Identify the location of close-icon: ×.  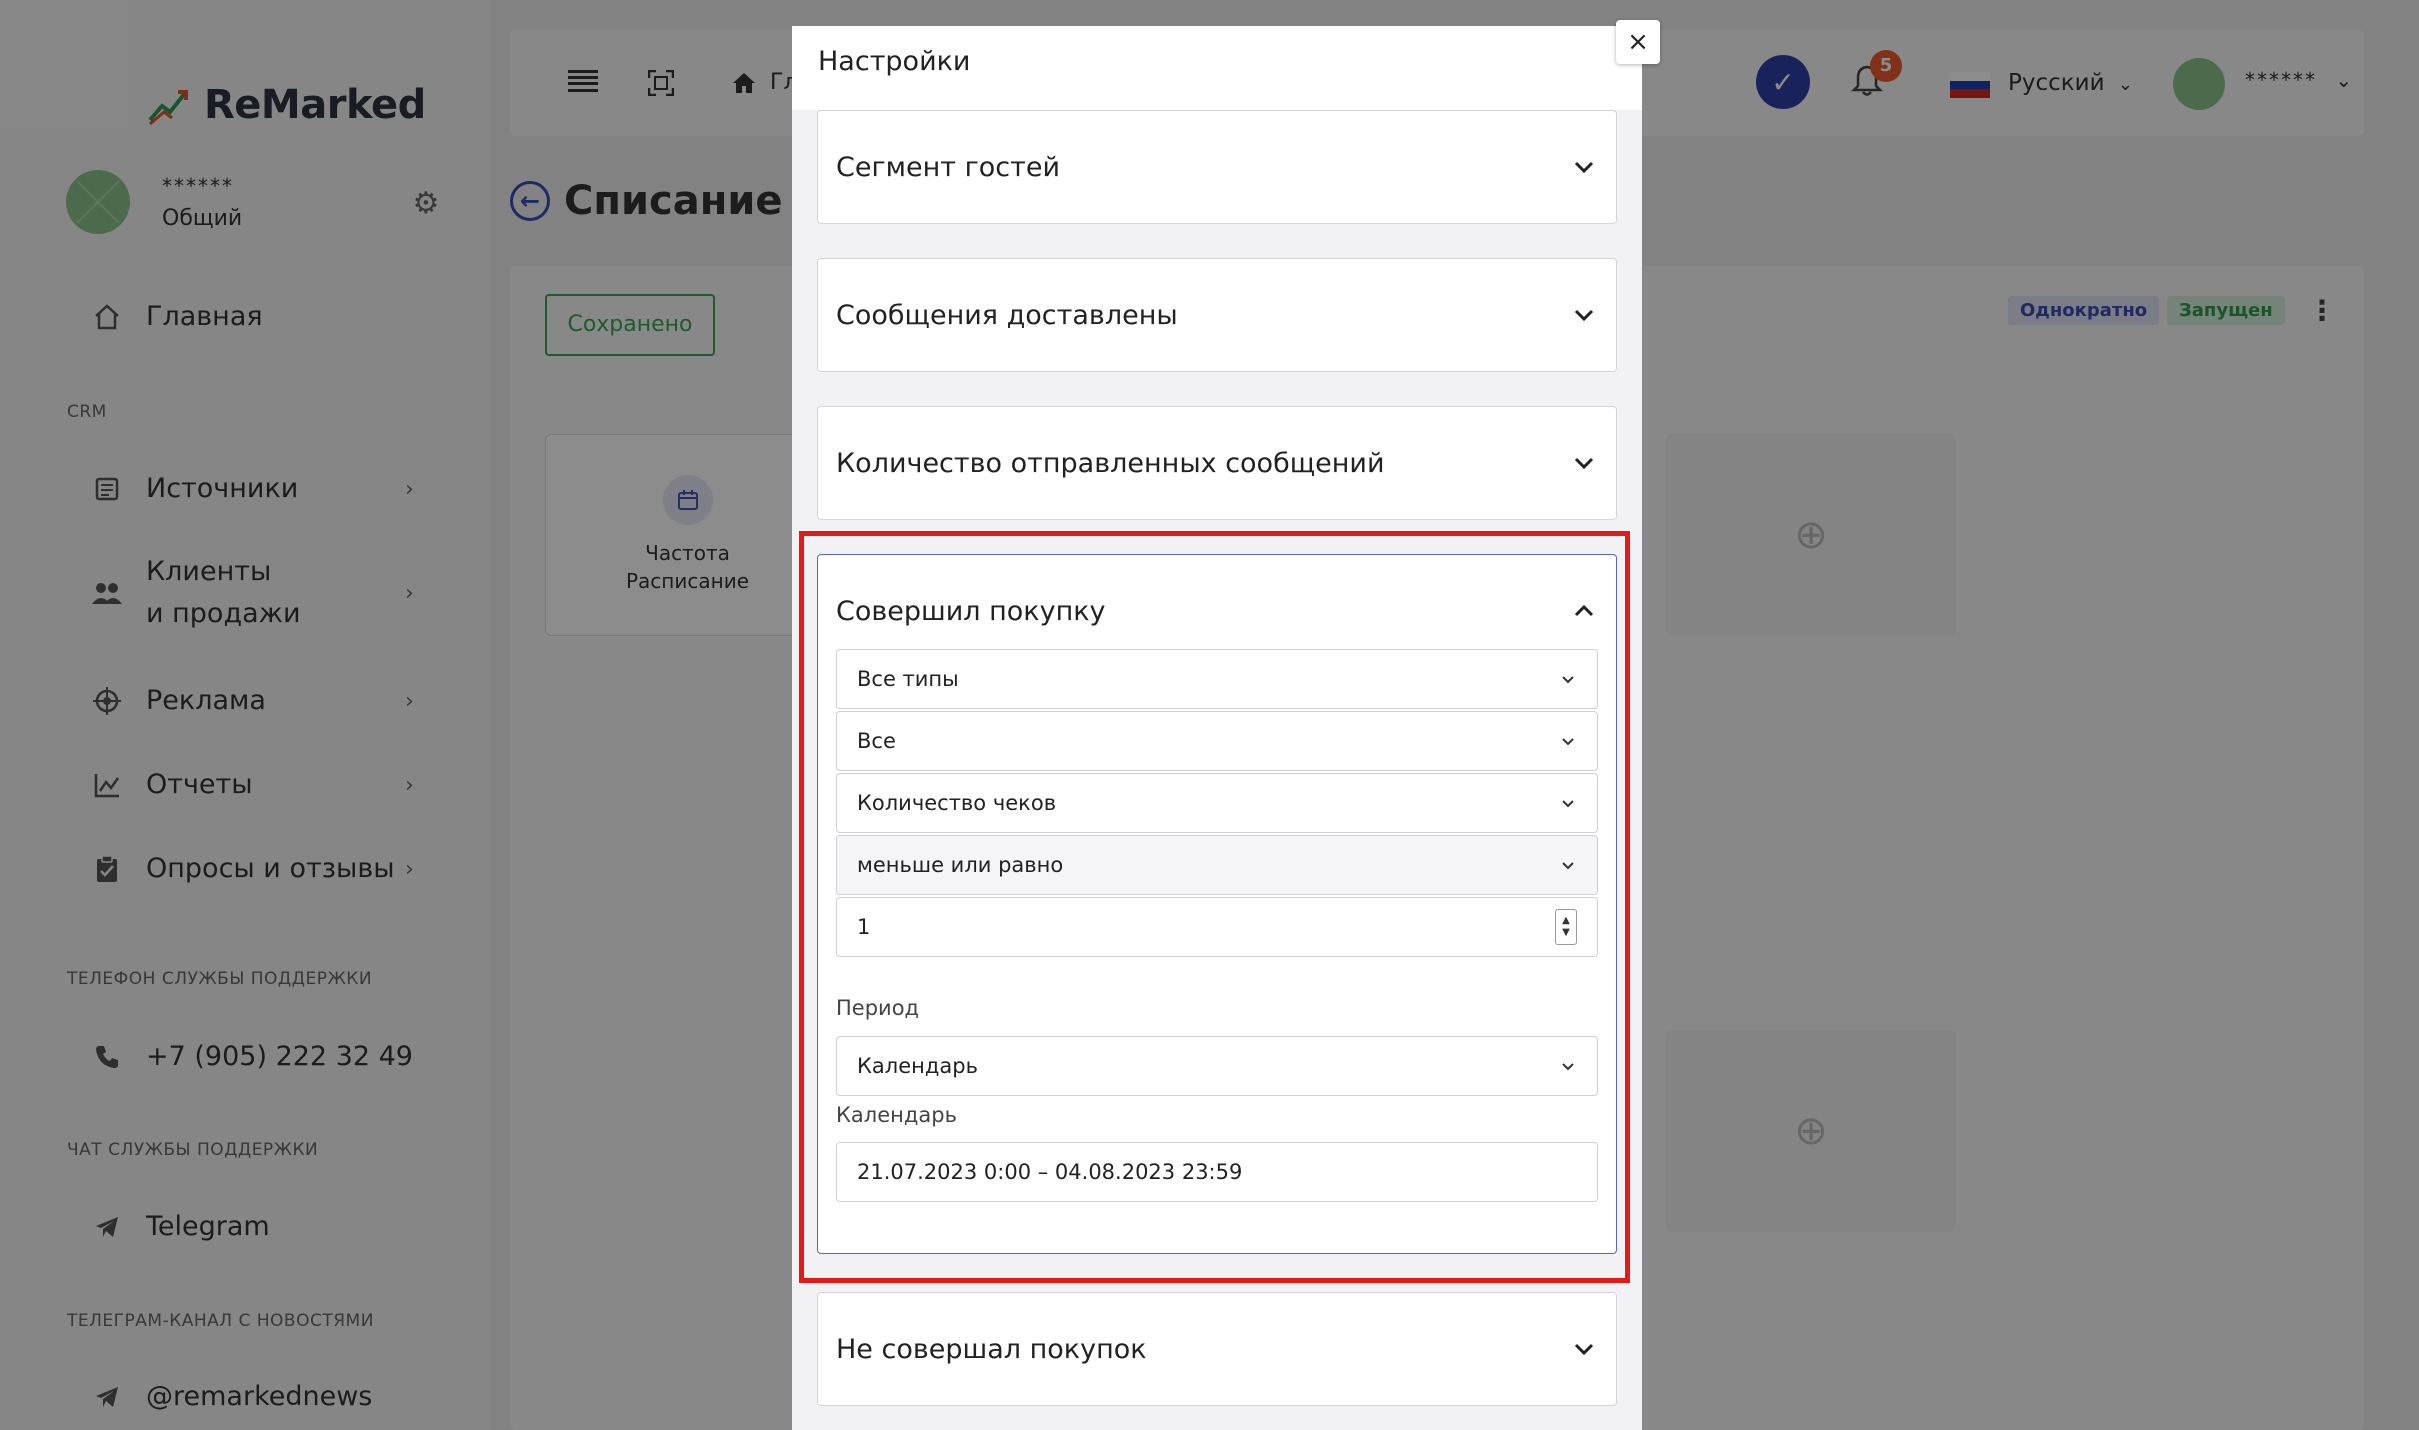
(1638, 42).